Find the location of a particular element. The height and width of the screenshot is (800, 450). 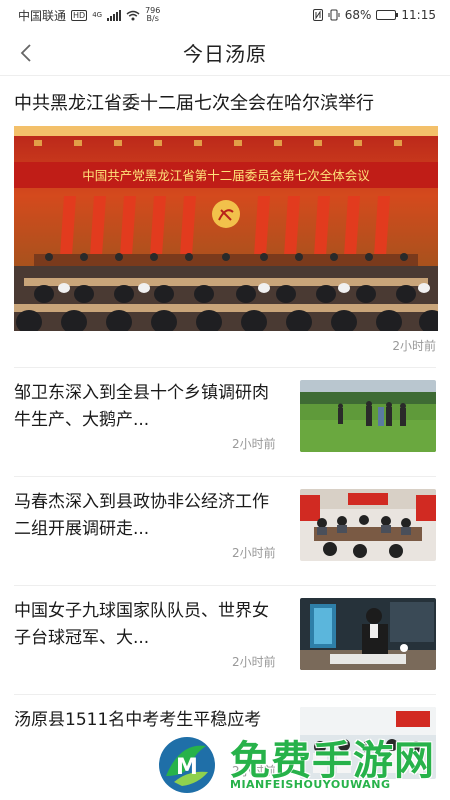

network-speed: 796 B/s is located at coordinates (152, 15).